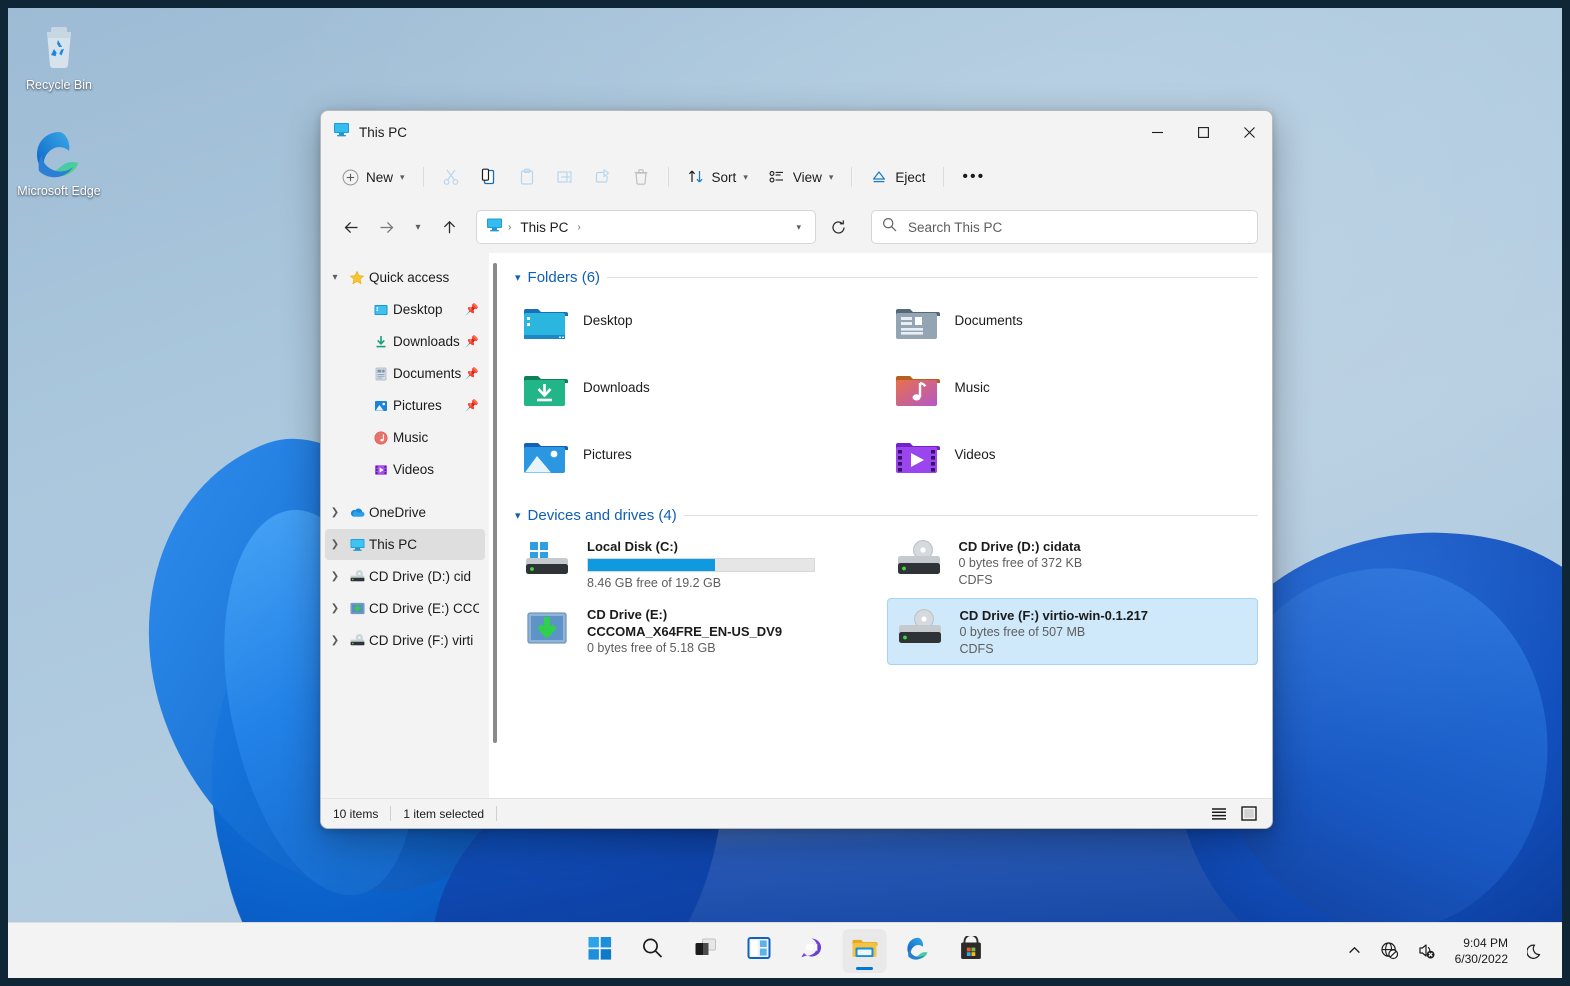 This screenshot has width=1570, height=986. Describe the element at coordinates (1073, 459) in the screenshot. I see `folder-tile-videos: Videos` at that location.